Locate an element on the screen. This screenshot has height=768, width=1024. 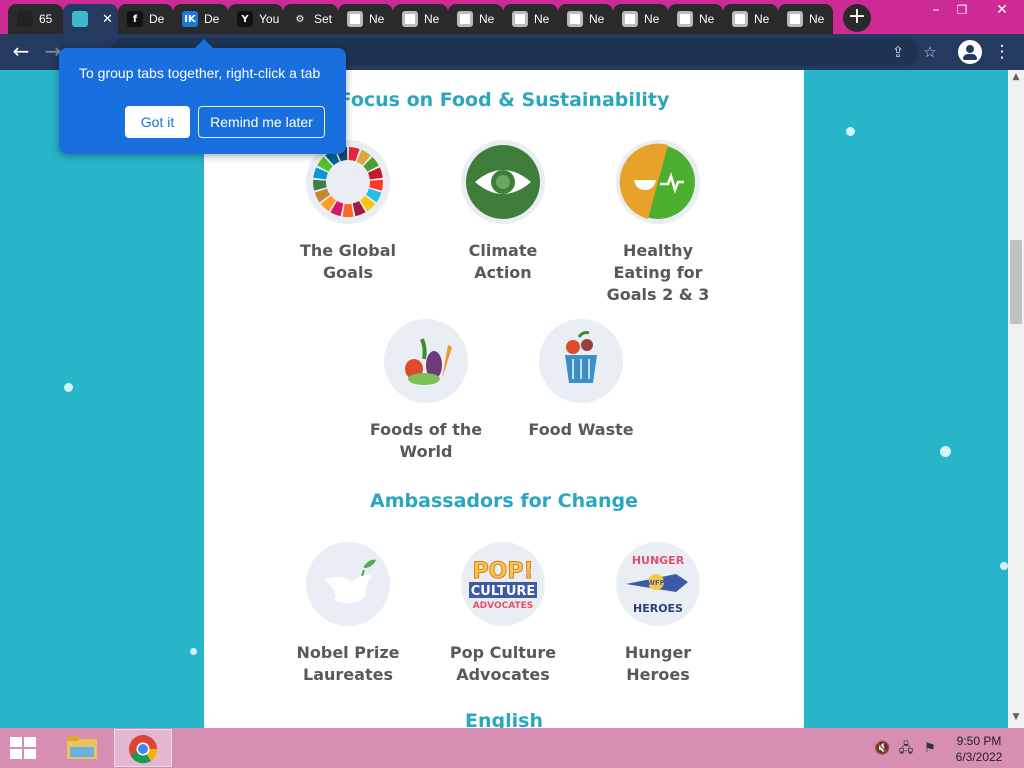
item-label: Advocates is located at coordinates (503, 674).